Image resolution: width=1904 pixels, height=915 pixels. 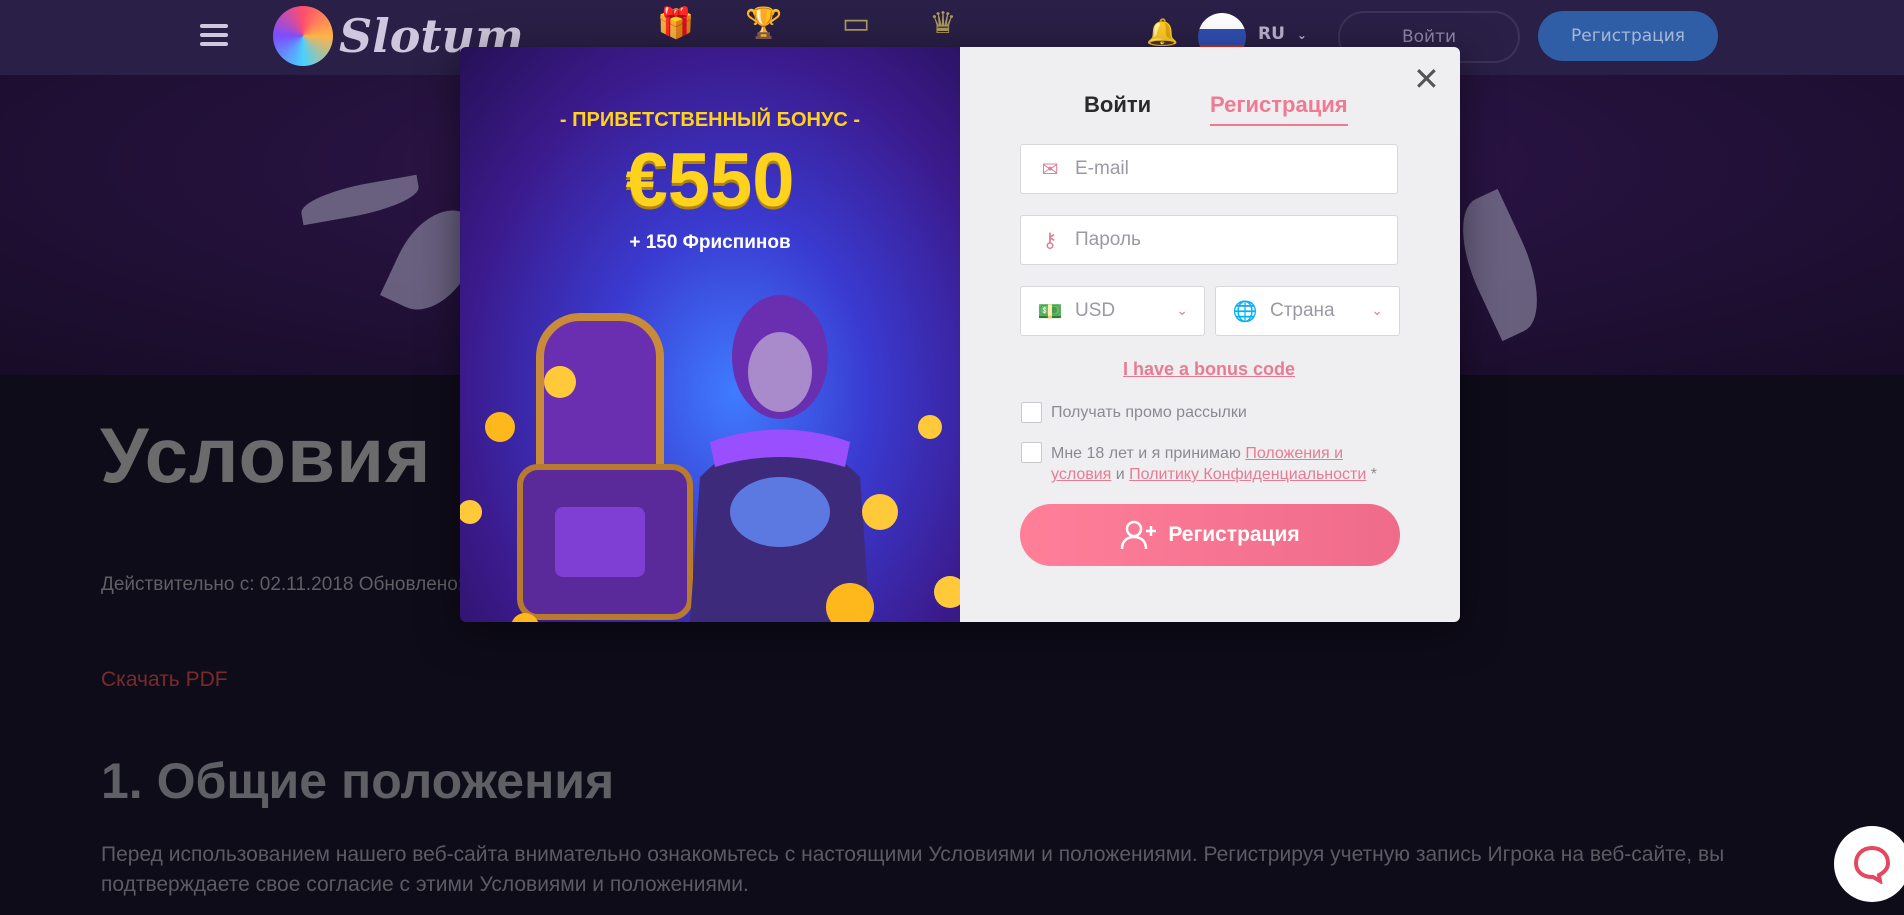 I want to click on section-title: 1. Общие положения, so click(x=358, y=781).